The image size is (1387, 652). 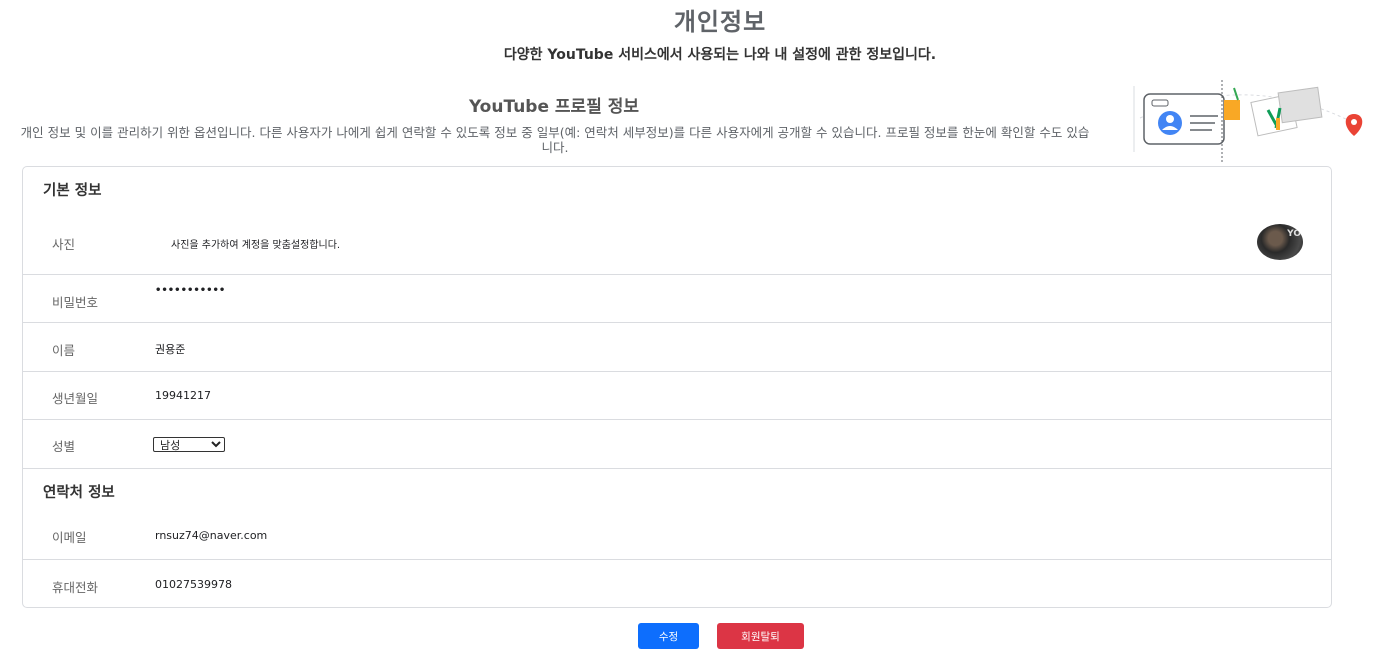 I want to click on password-value: •••••••••••, so click(x=190, y=290).